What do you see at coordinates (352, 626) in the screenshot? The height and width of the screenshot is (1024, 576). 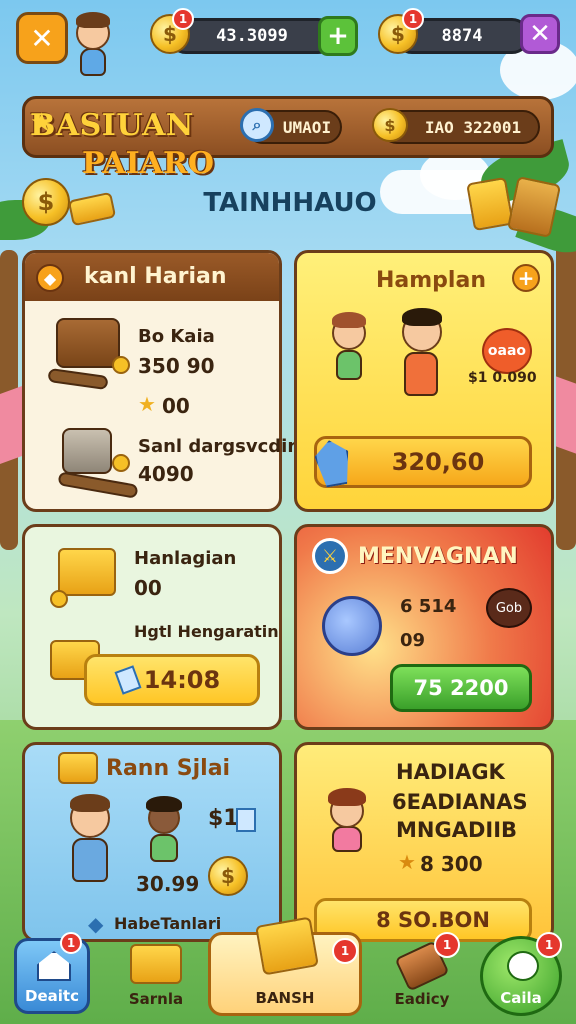 I see `monster-icon` at bounding box center [352, 626].